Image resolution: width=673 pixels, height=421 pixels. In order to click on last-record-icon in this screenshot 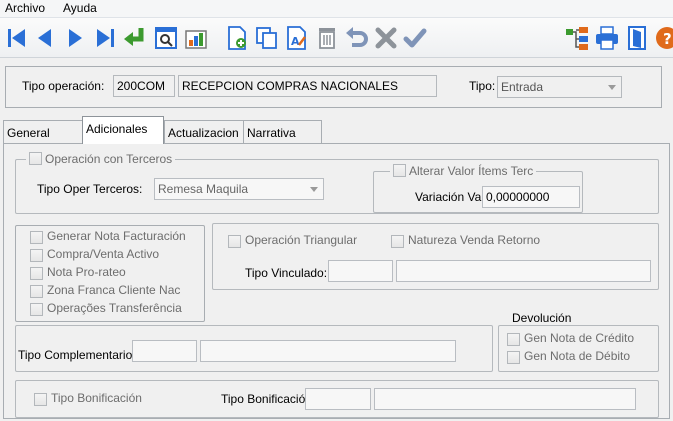, I will do `click(105, 38)`.